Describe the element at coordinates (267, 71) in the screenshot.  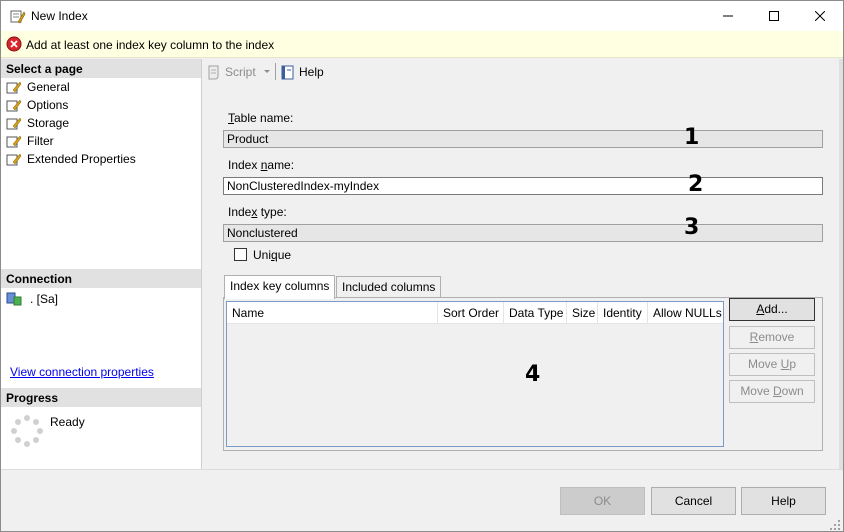
I see `script-dropdown-arrow-icon` at that location.